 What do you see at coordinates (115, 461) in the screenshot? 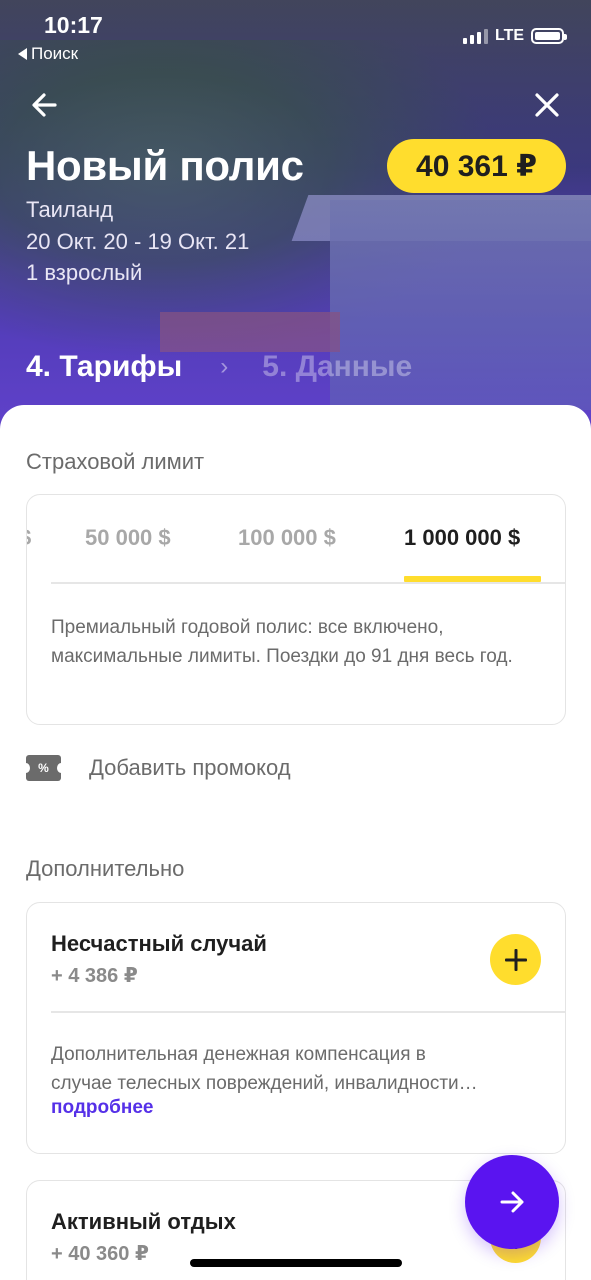
I see `insurance-limit-label: Страховой лимит` at bounding box center [115, 461].